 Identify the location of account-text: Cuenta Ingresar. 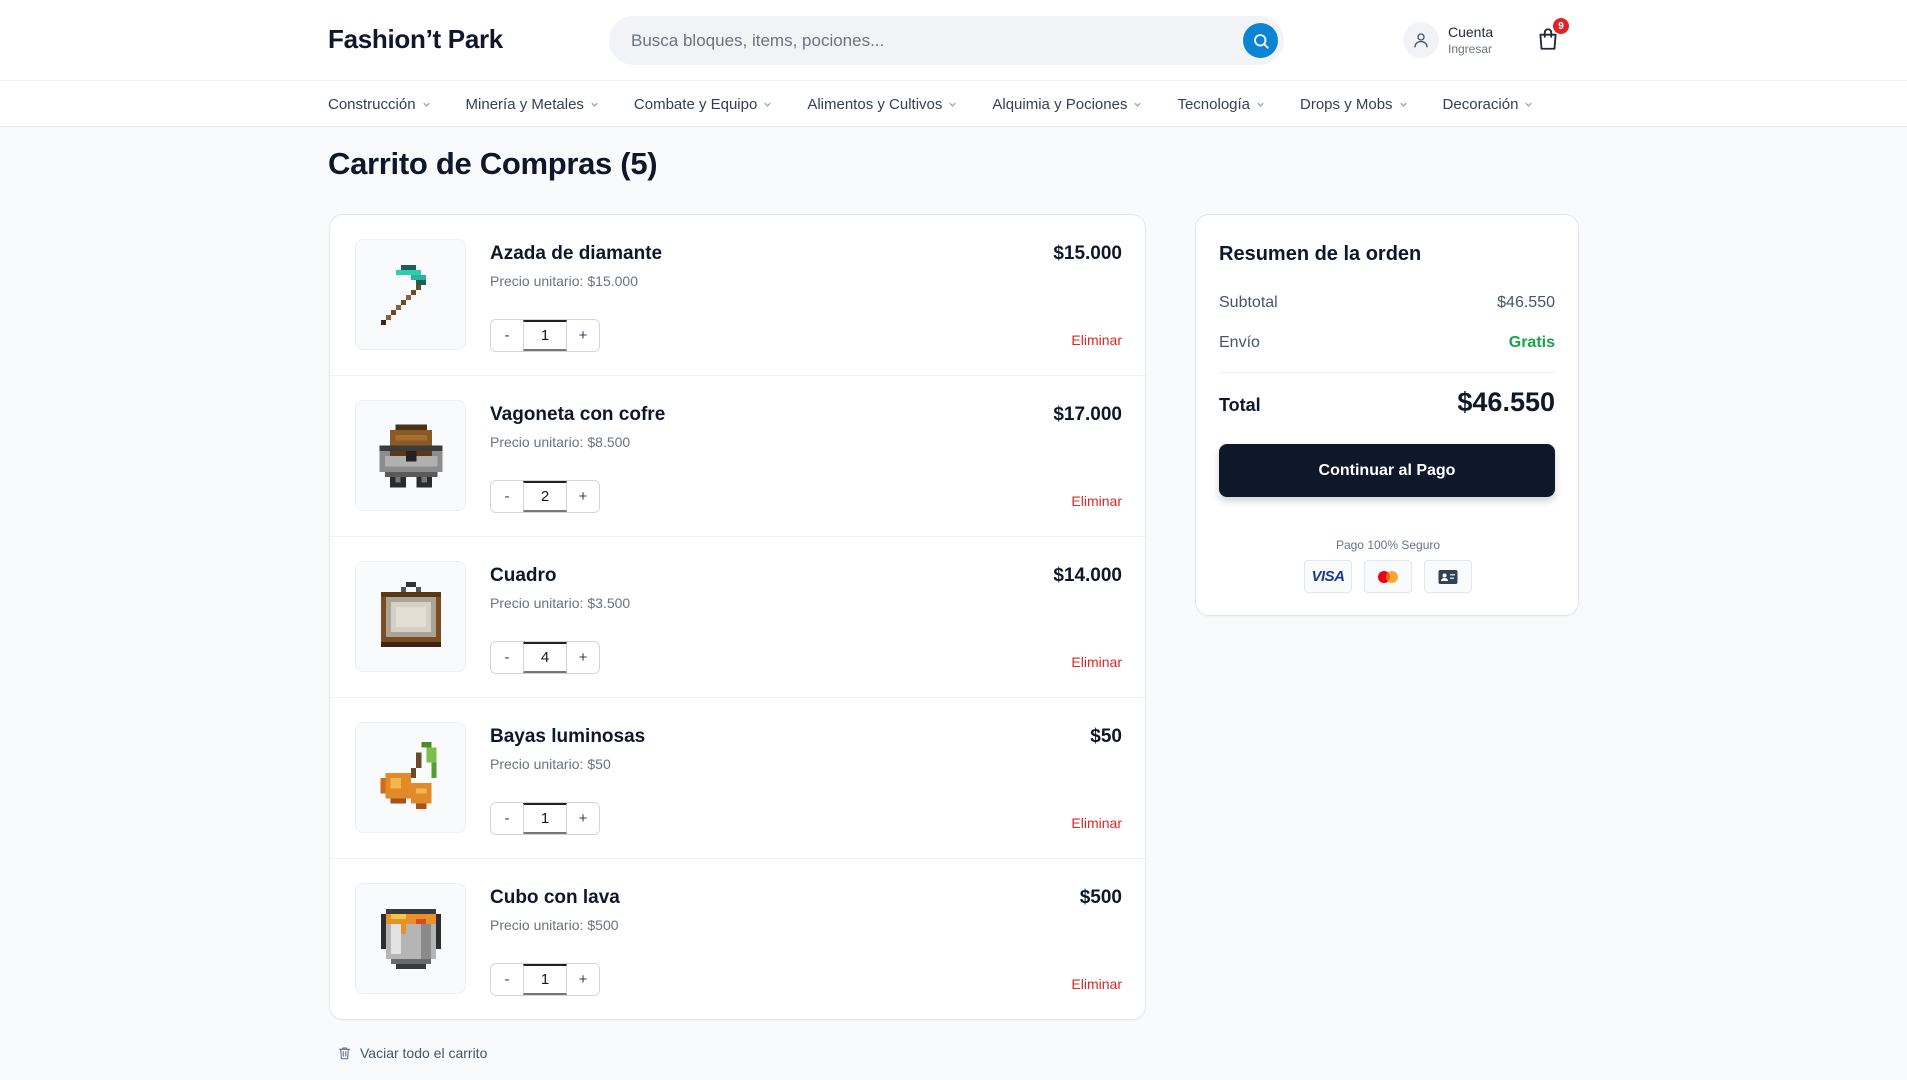
(1470, 40).